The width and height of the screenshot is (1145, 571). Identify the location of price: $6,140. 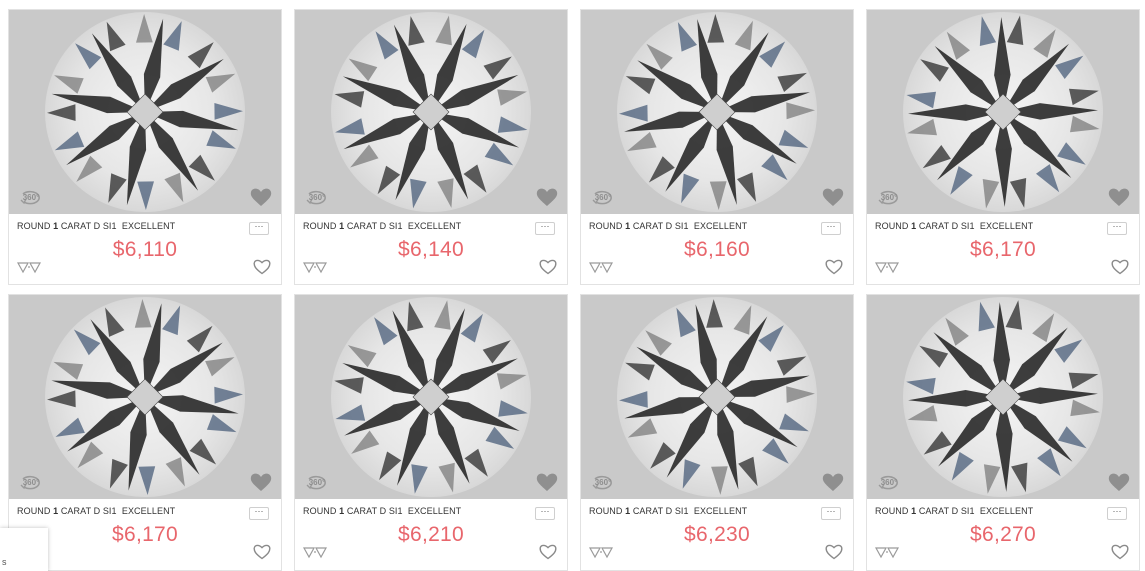
(431, 249).